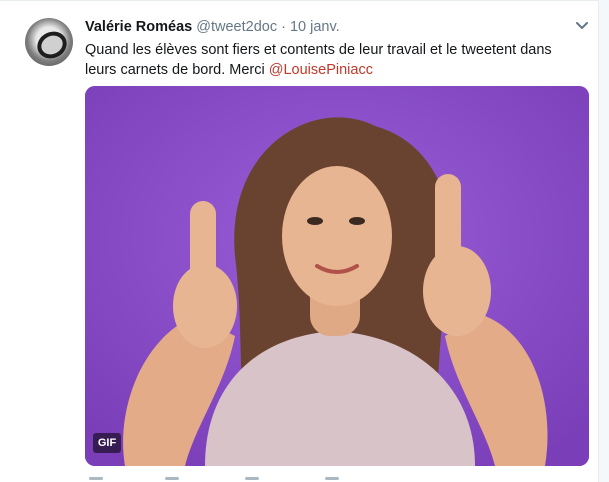 The width and height of the screenshot is (609, 482). What do you see at coordinates (603, 241) in the screenshot?
I see `timeline-edge` at bounding box center [603, 241].